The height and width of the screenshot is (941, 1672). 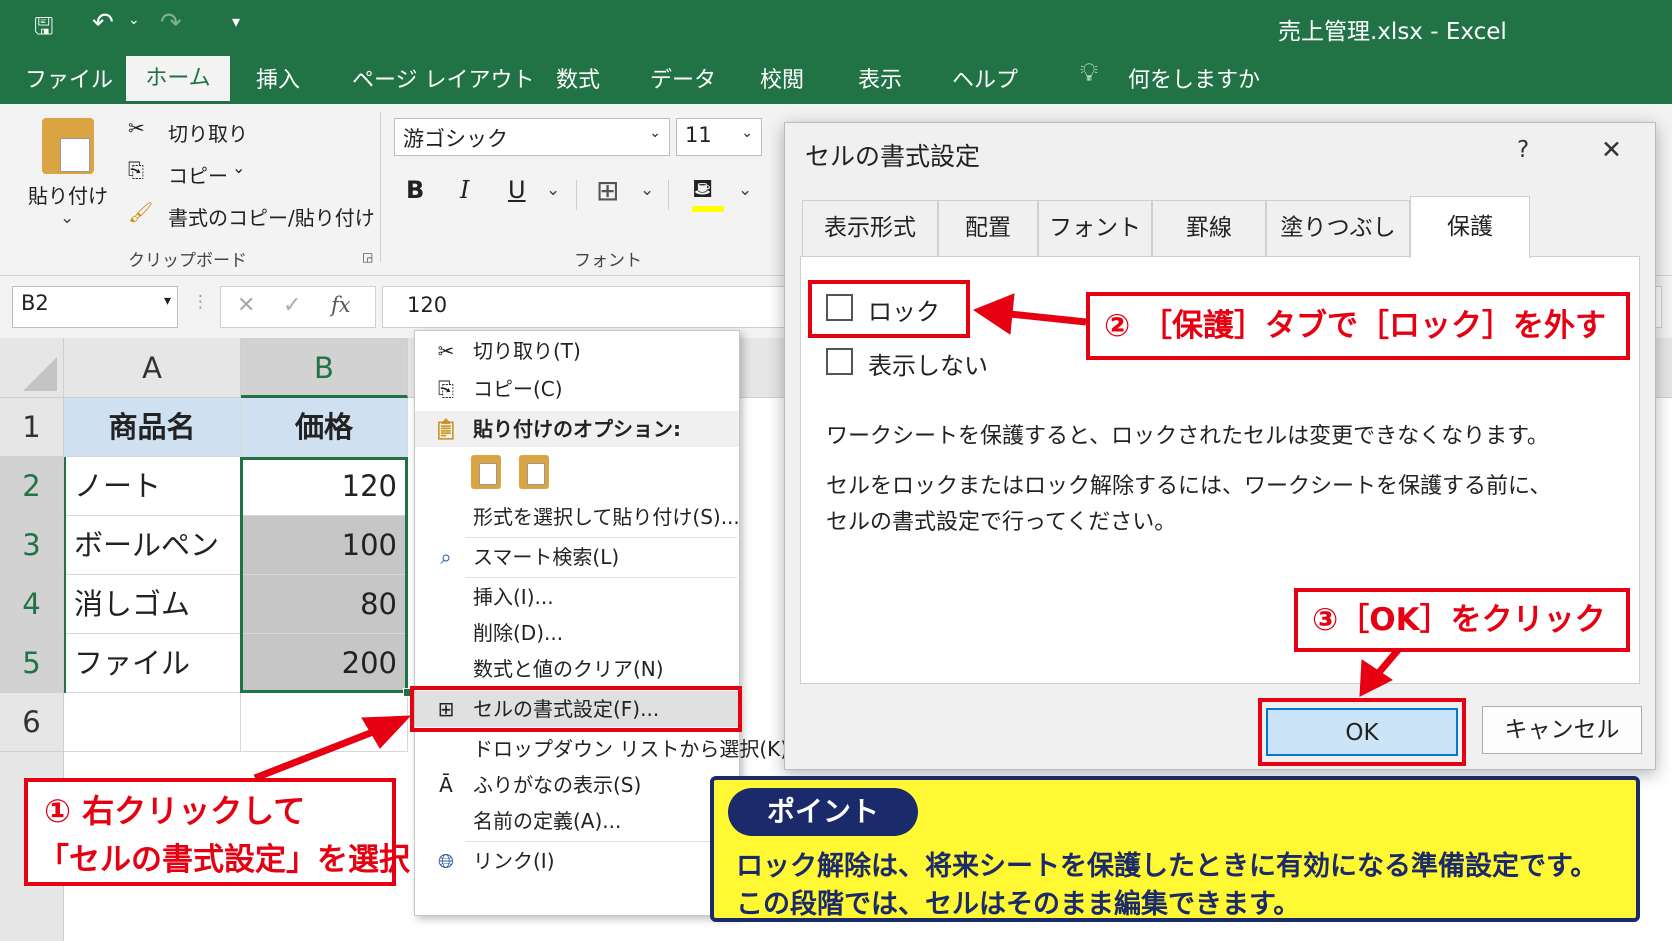 What do you see at coordinates (1470, 227) in the screenshot?
I see `tab-protection: 保護` at bounding box center [1470, 227].